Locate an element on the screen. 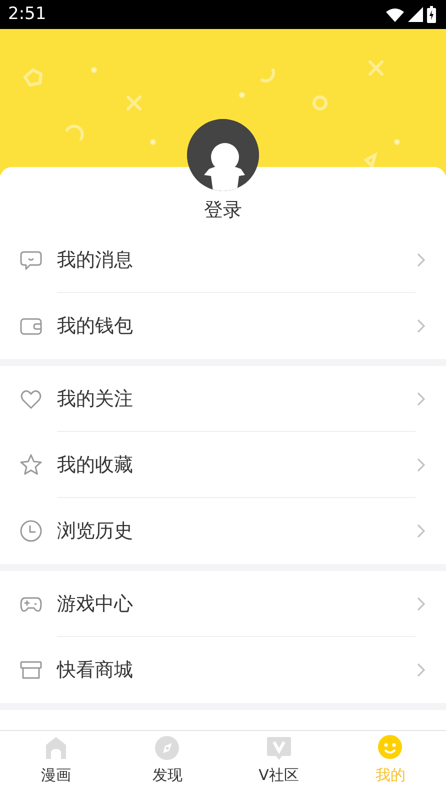 The width and height of the screenshot is (446, 792). v-bubble-icon is located at coordinates (279, 748).